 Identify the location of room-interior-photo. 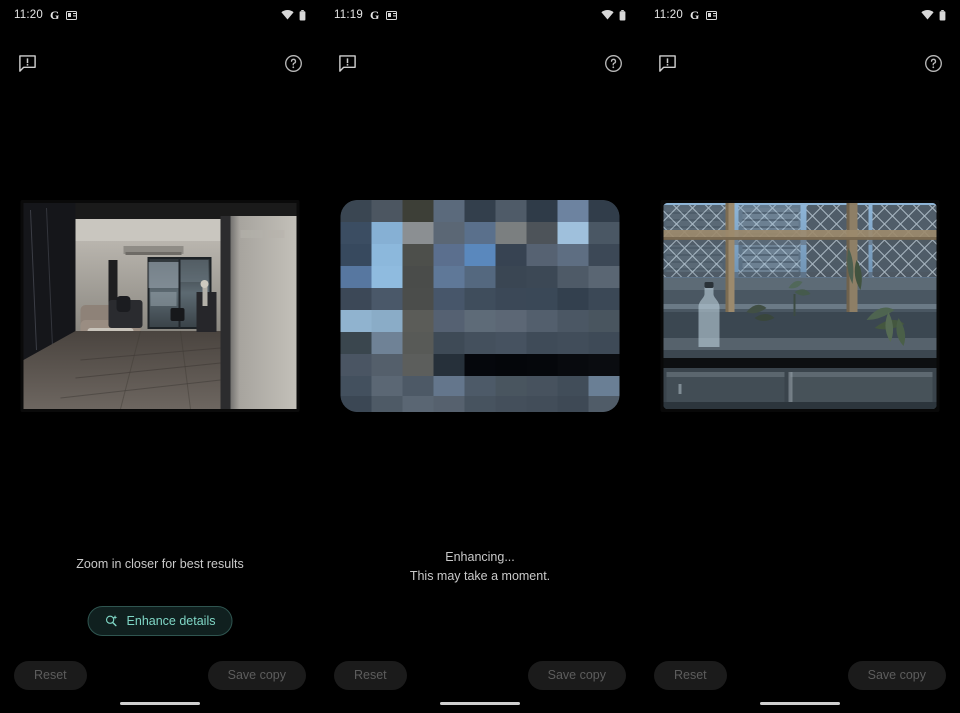
(160, 306).